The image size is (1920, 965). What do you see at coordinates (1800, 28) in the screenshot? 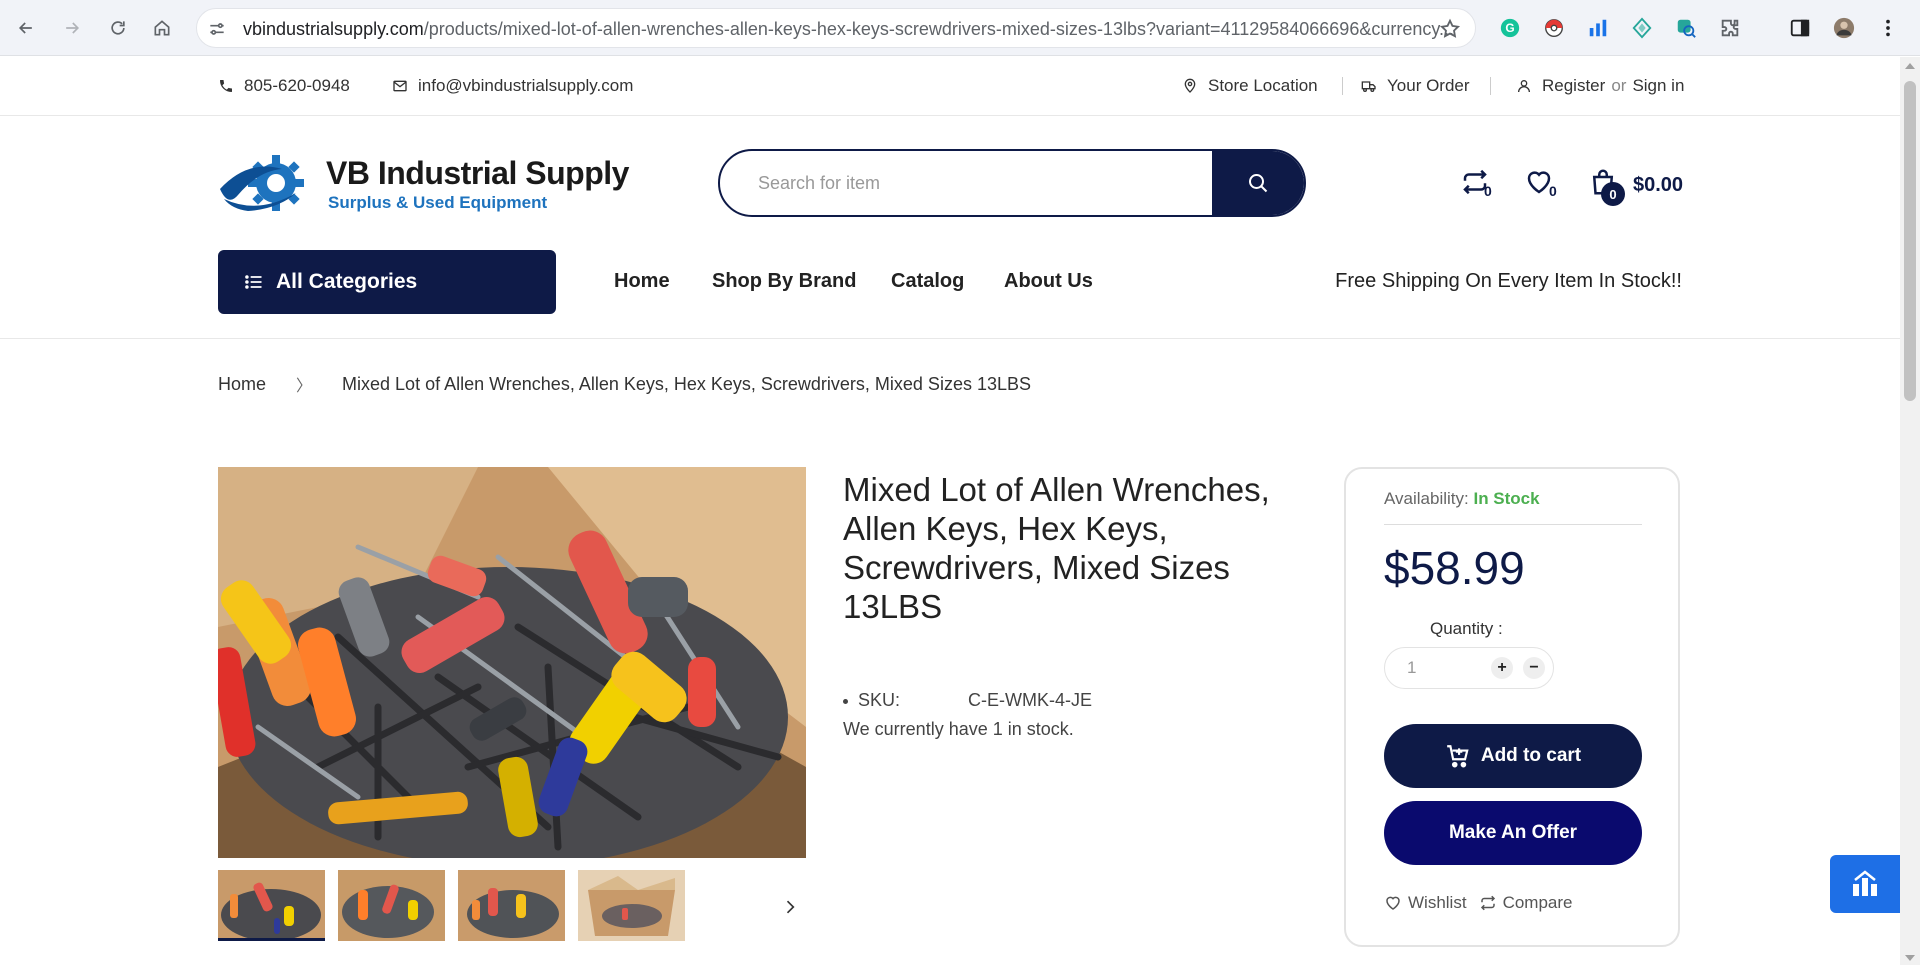
I see `side-panel-icon` at bounding box center [1800, 28].